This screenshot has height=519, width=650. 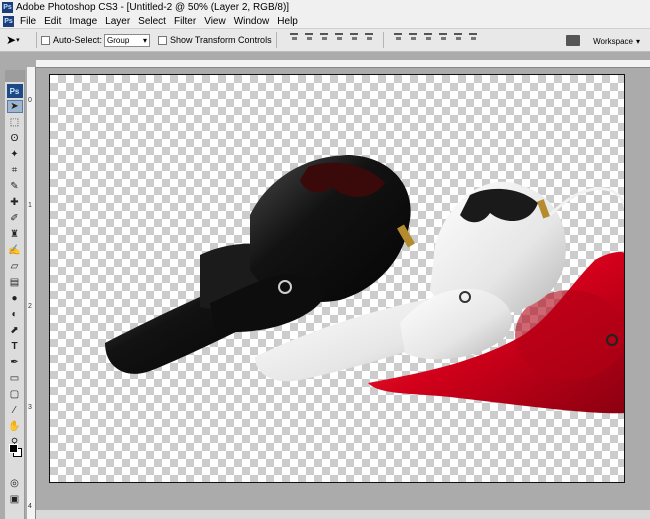 I want to click on clone-stamp-tool-icon: ♜, so click(x=15, y=234).